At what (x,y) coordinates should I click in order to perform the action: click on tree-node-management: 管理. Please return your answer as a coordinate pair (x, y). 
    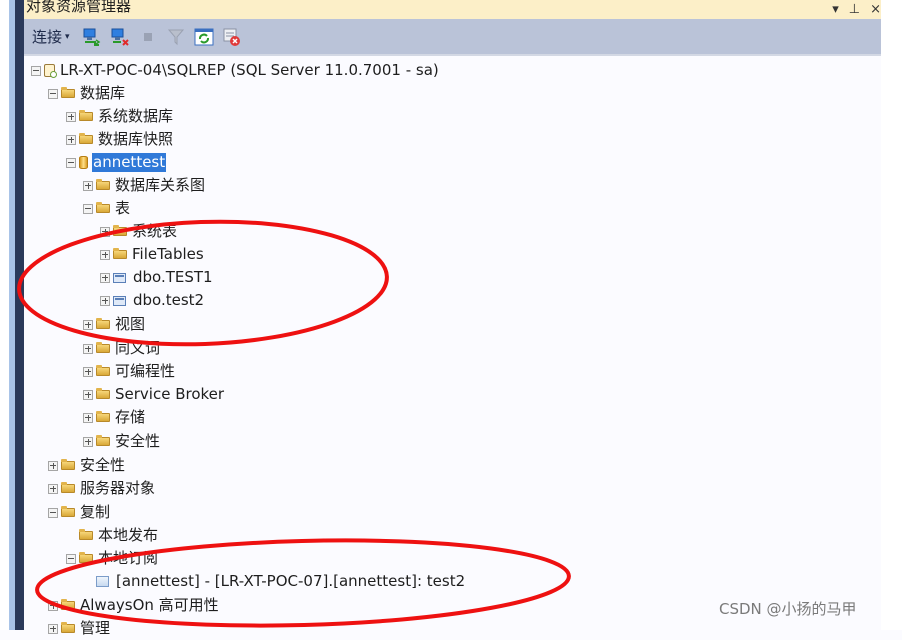
    Looking at the image, I should click on (79, 628).